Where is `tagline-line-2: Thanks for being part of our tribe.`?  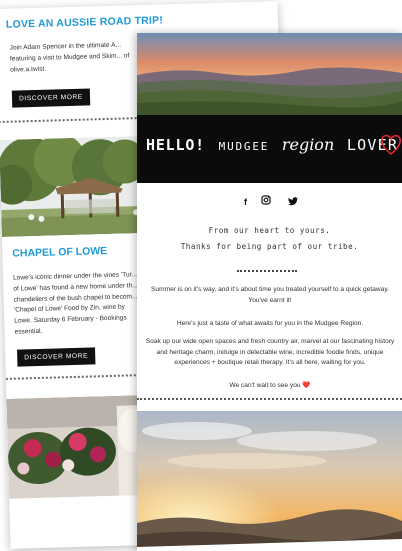 tagline-line-2: Thanks for being part of our tribe. is located at coordinates (269, 246).